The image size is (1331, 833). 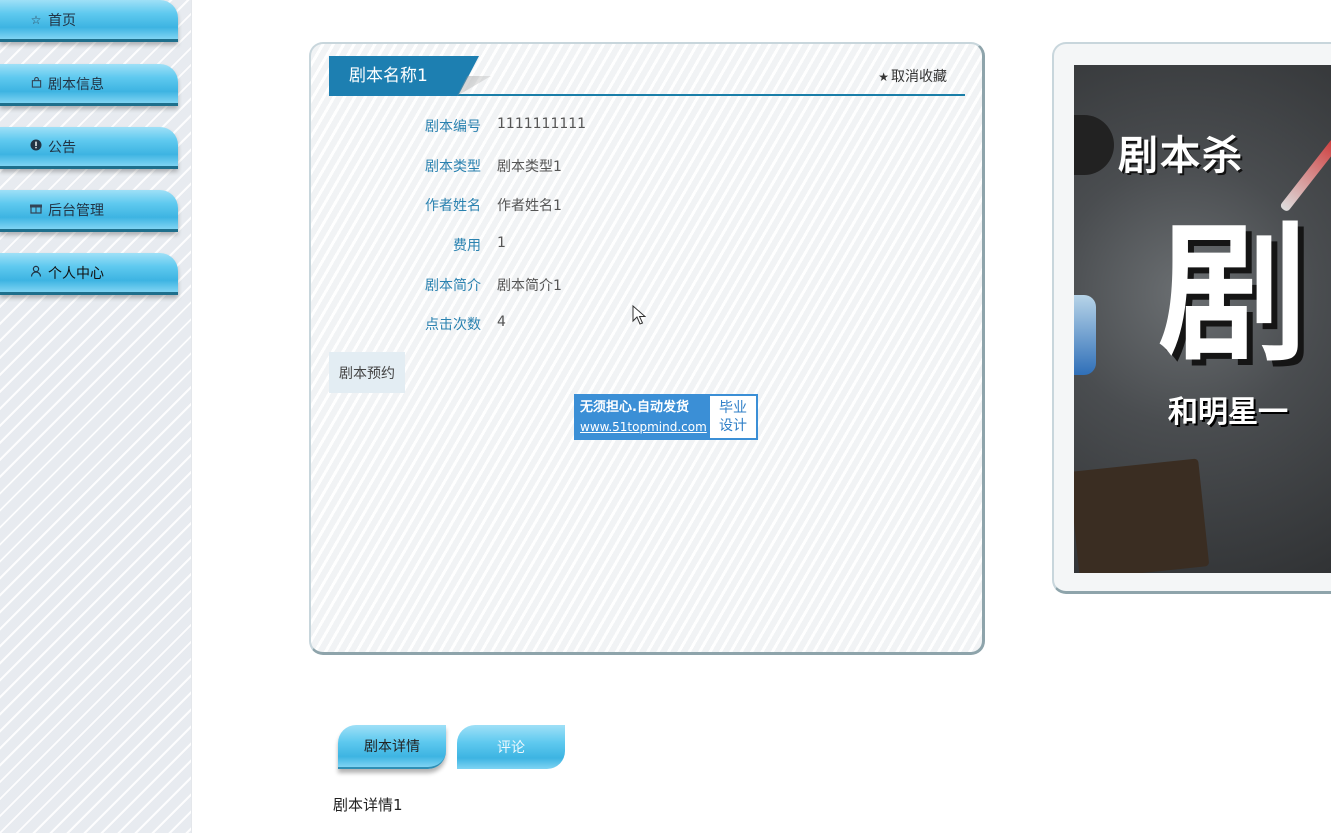 What do you see at coordinates (1142, 515) in the screenshot?
I see `book-shape` at bounding box center [1142, 515].